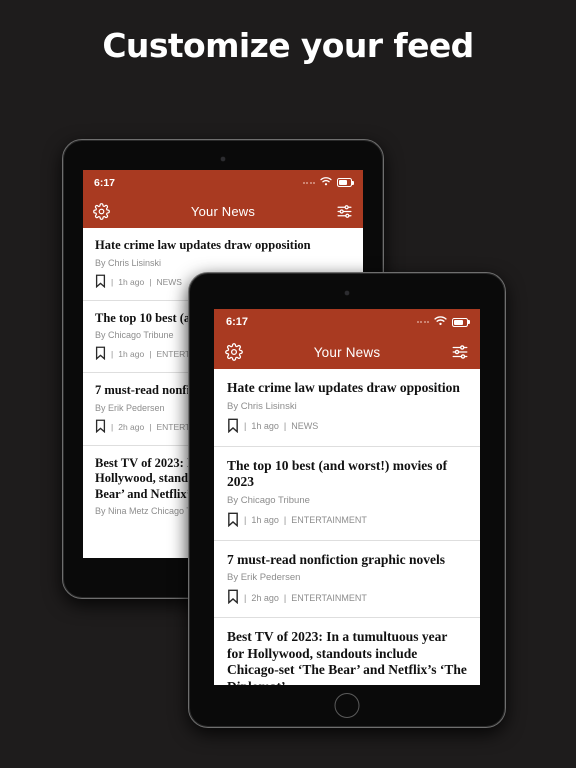 This screenshot has width=576, height=768. I want to click on article-meta: | 1h ago | NEWS, so click(347, 426).